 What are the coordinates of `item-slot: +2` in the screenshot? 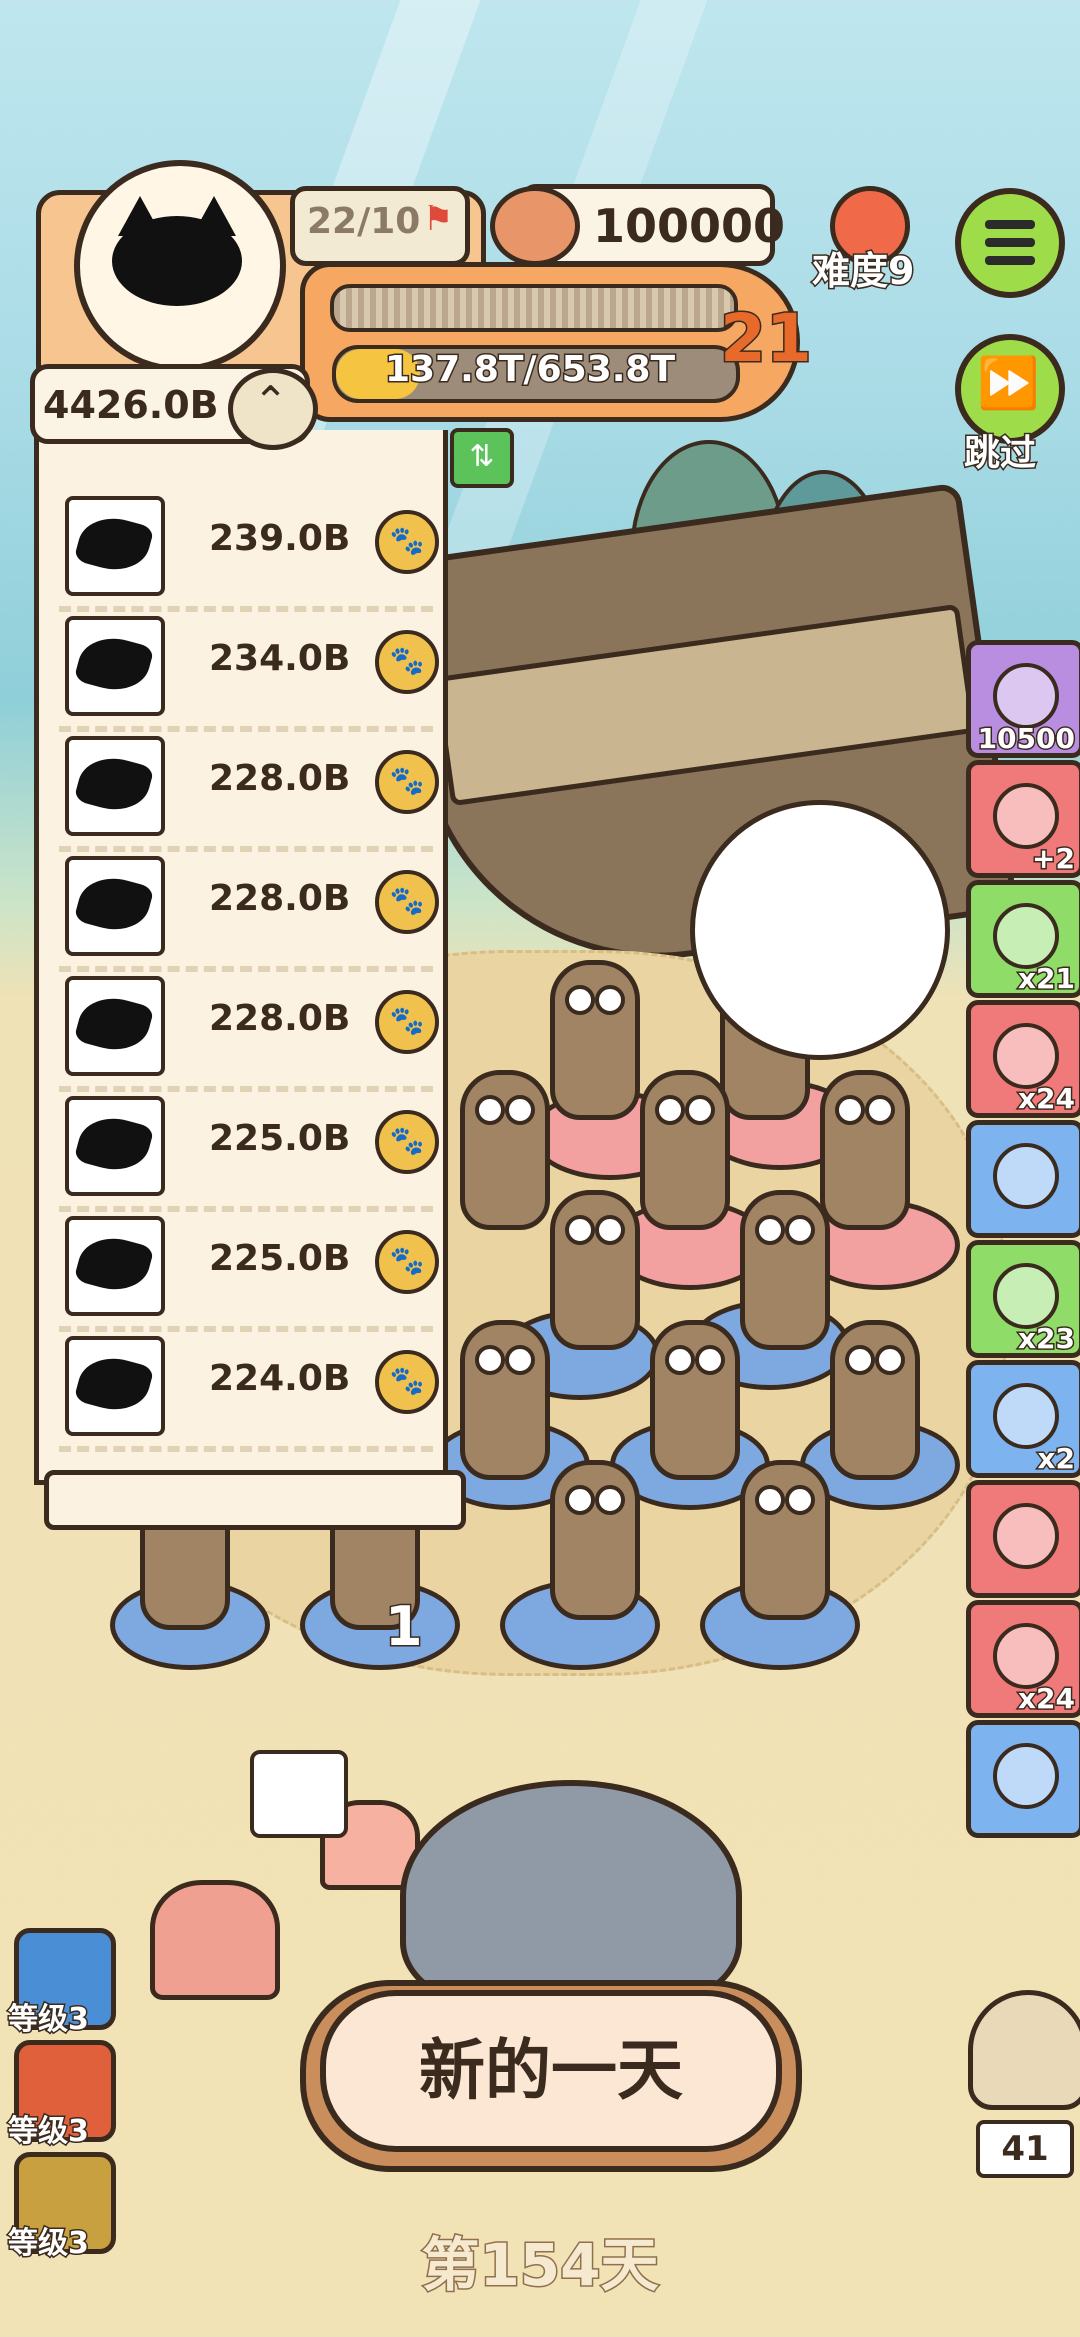 It's located at (1023, 819).